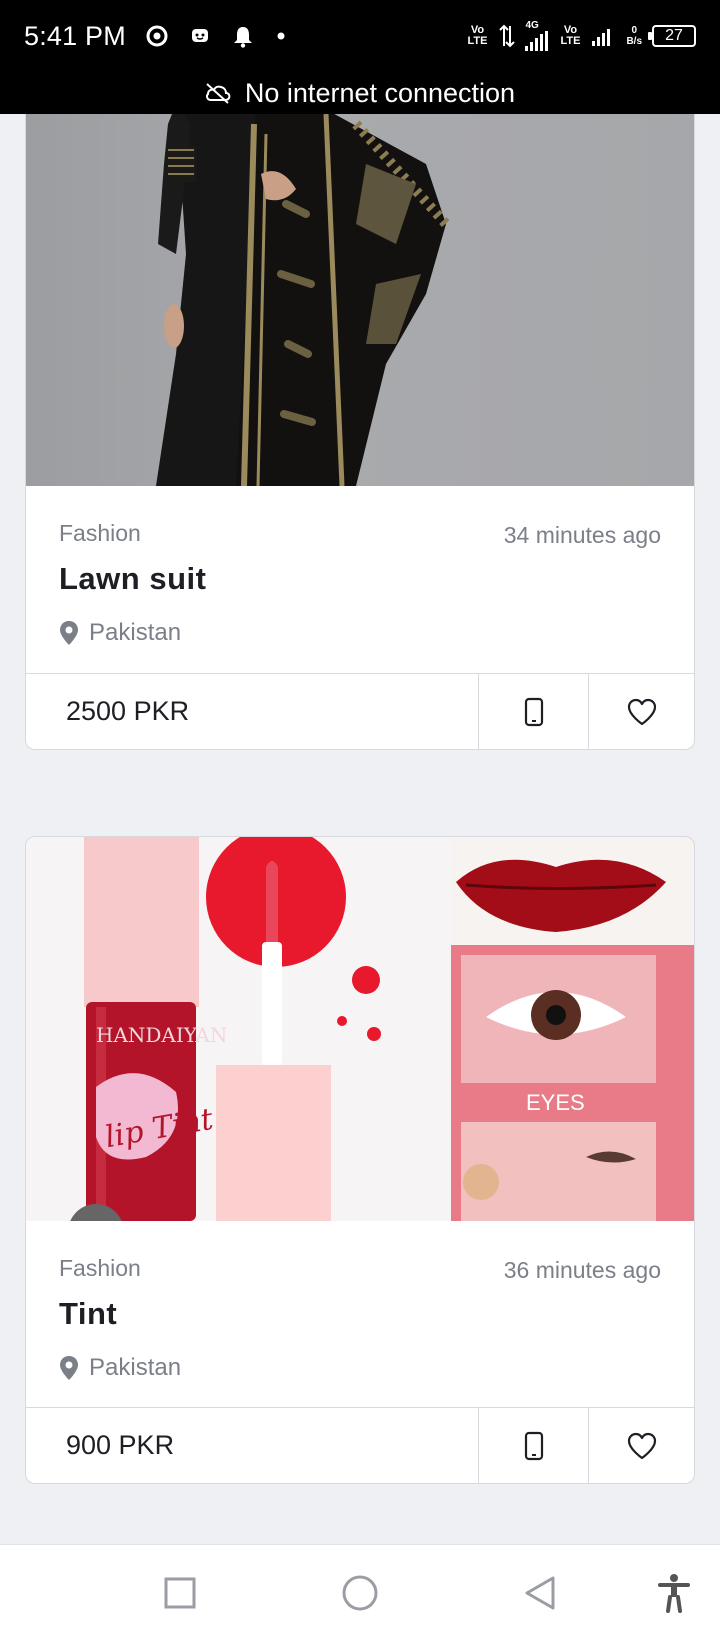 This screenshot has width=720, height=1640. Describe the element at coordinates (532, 25) in the screenshot. I see `network-tag-4g: 4G` at that location.